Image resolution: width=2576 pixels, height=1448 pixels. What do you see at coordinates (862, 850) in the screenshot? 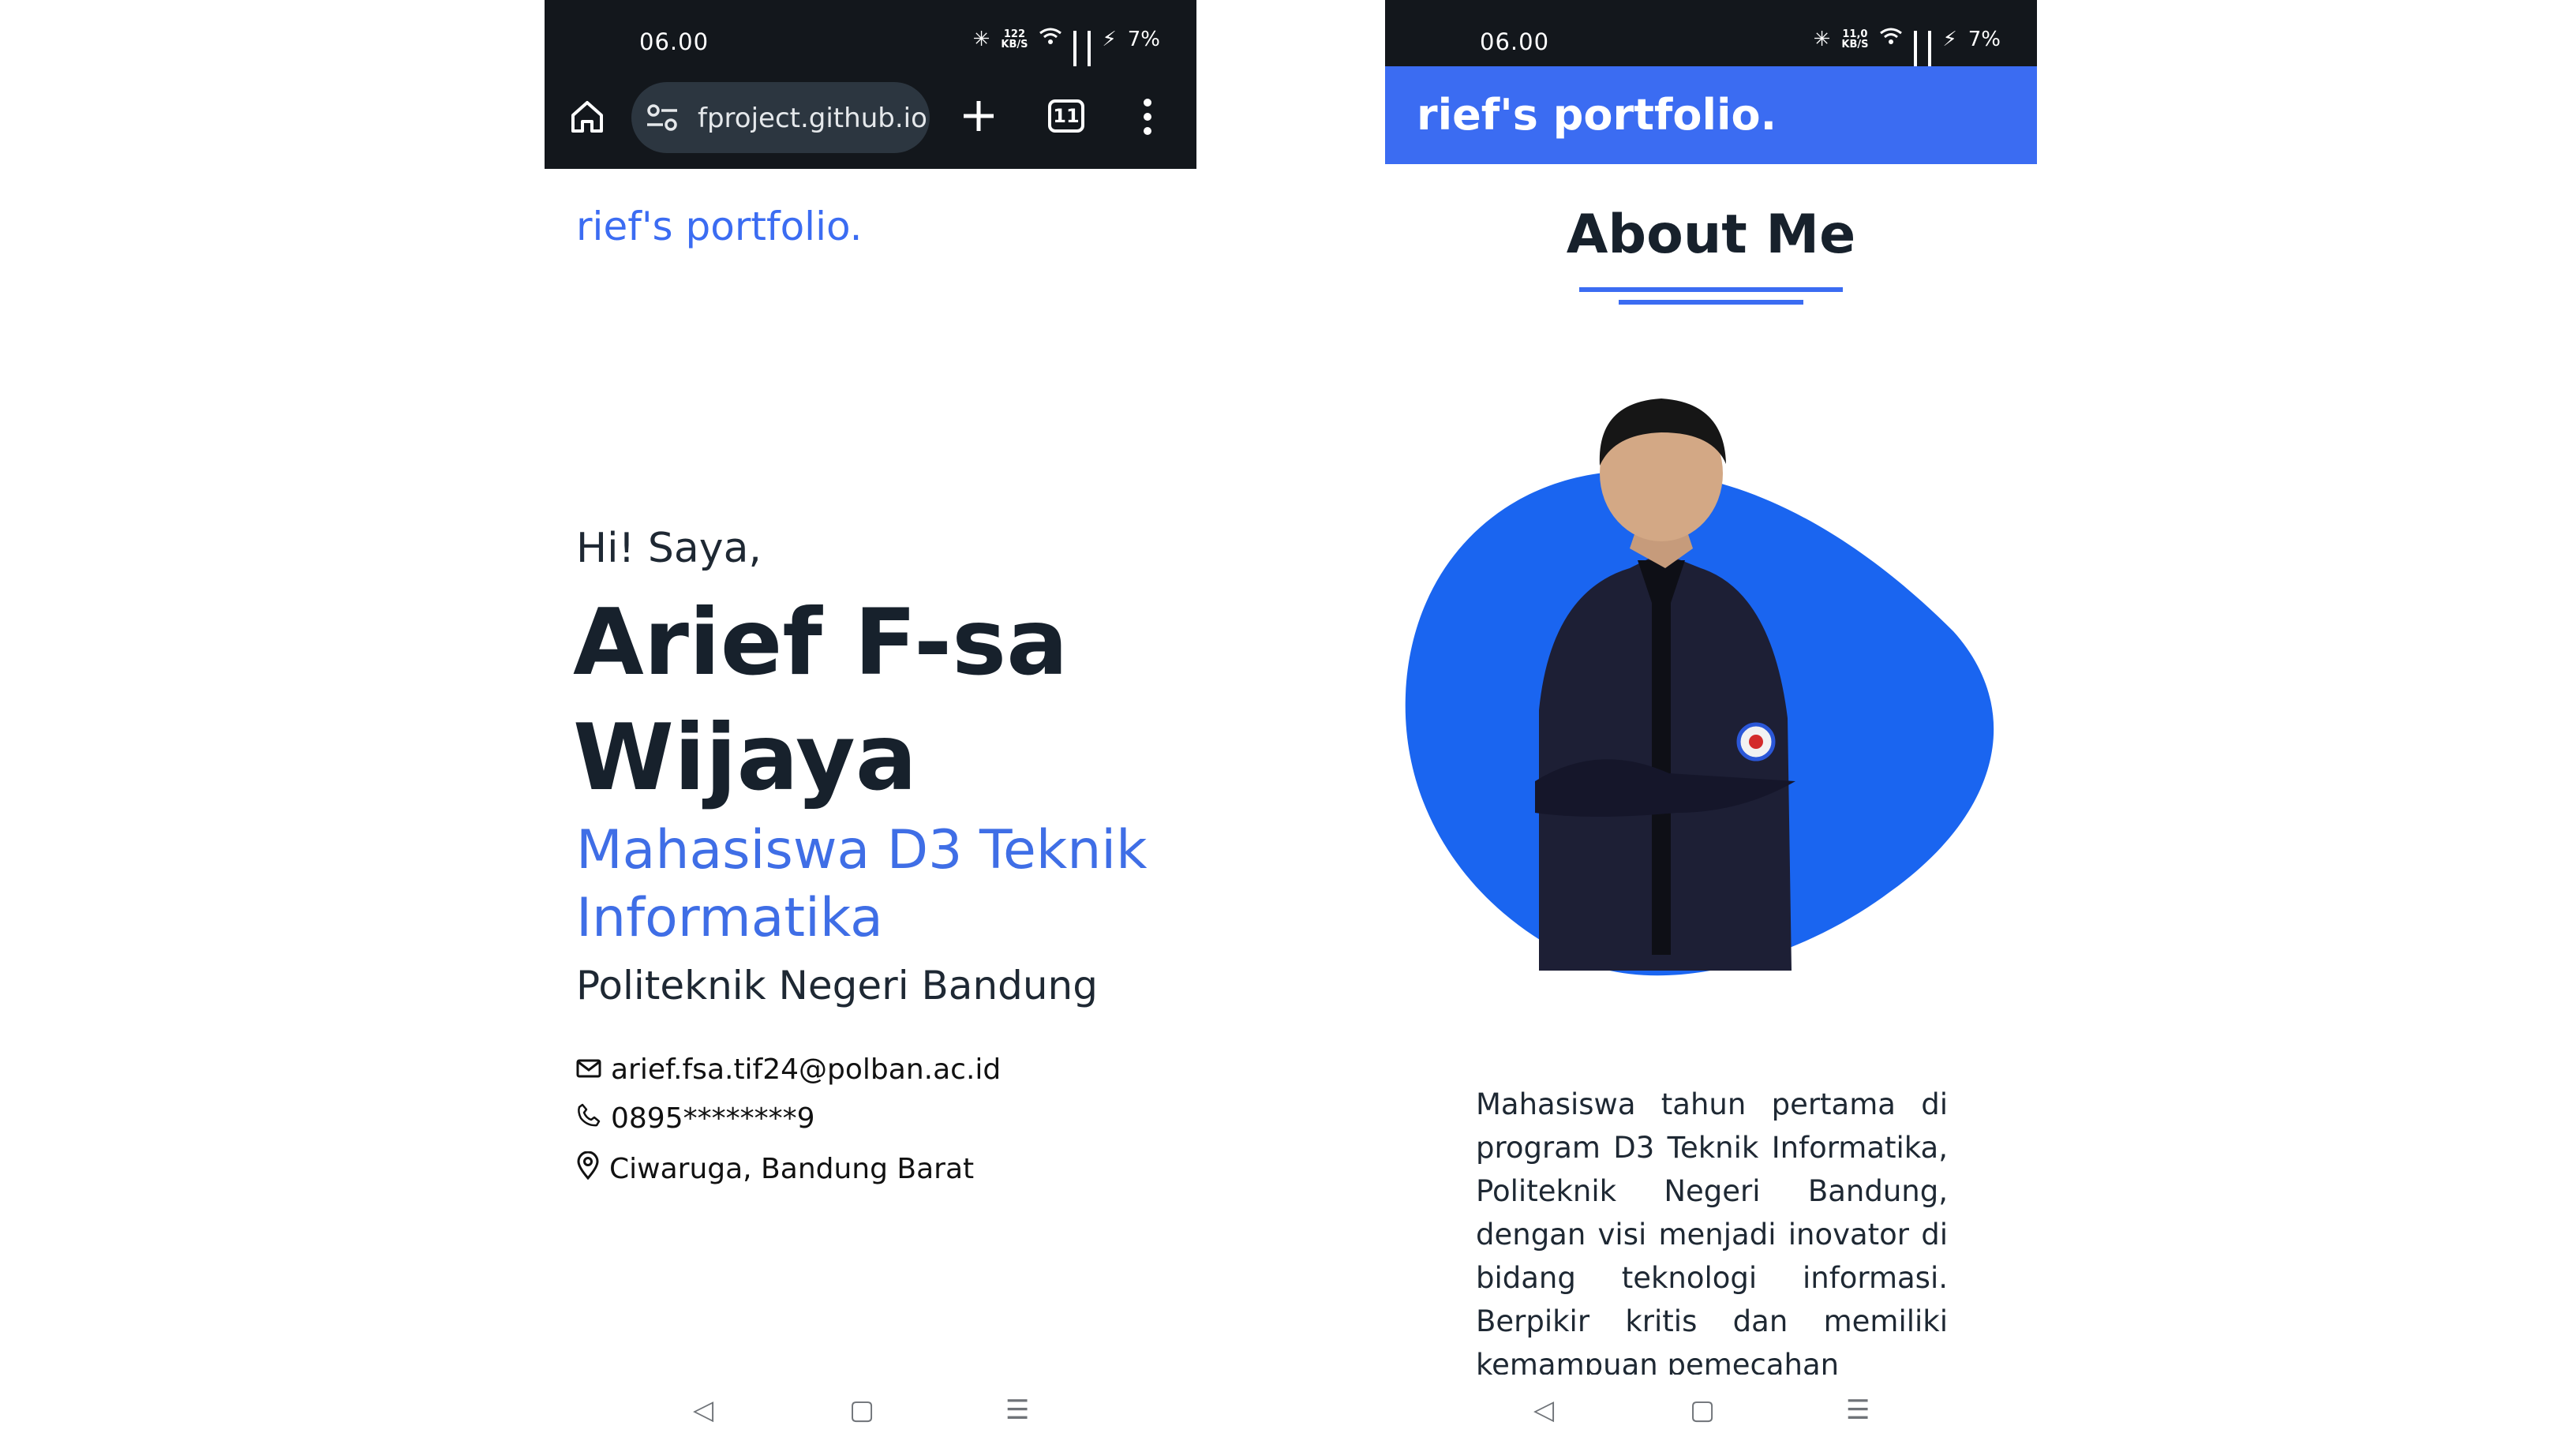
I see `hero-role-line1: Mahasiswa D3 Teknik` at bounding box center [862, 850].